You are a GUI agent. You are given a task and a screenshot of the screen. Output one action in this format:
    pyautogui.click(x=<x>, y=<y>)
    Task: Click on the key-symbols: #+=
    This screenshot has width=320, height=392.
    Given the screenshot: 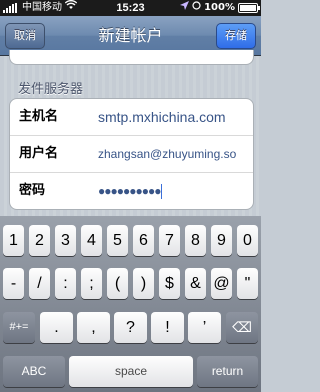 What is the action you would take?
    pyautogui.click(x=19, y=327)
    